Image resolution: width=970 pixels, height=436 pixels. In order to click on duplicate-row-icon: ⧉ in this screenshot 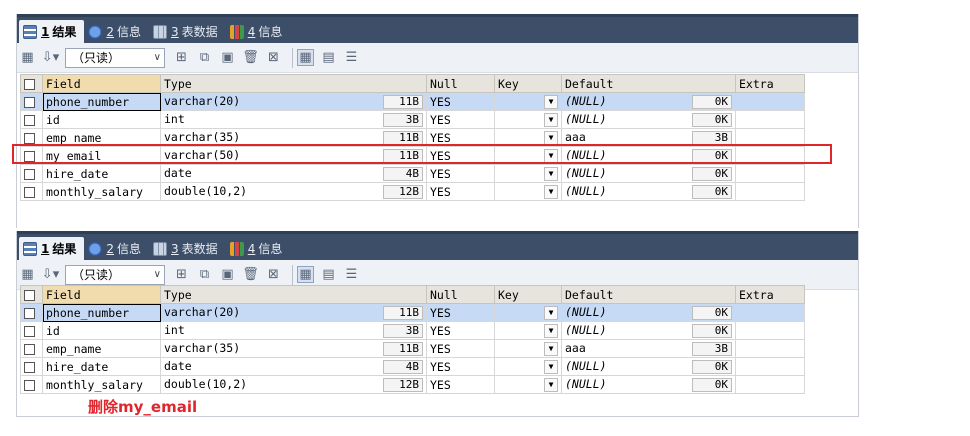, I will do `click(204, 57)`.